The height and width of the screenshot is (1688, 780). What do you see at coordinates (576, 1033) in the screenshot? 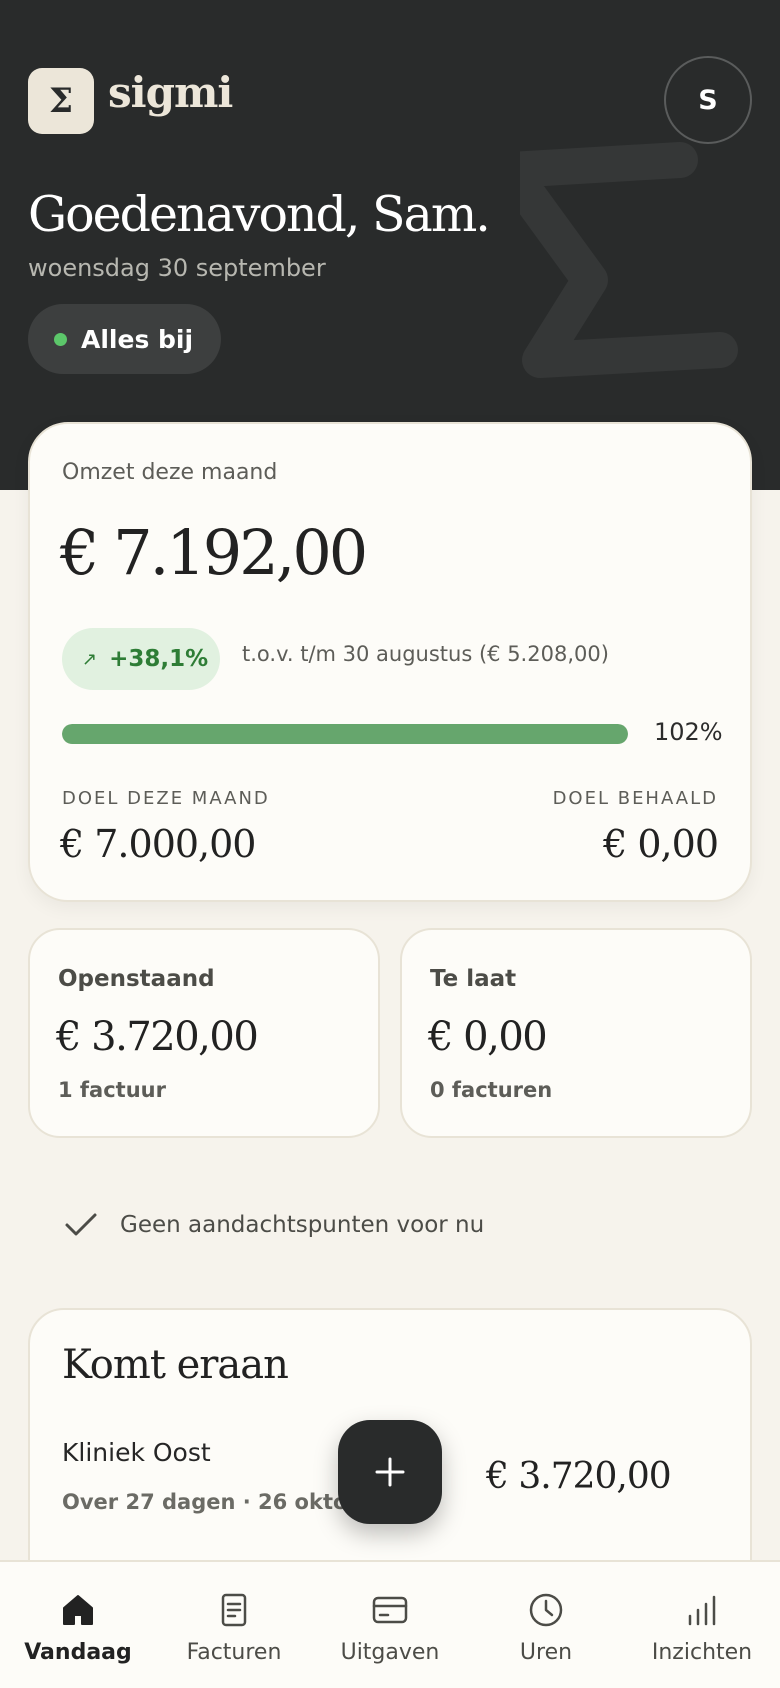
I see `overdue-card: Te laat € 0,00 0 facturen` at bounding box center [576, 1033].